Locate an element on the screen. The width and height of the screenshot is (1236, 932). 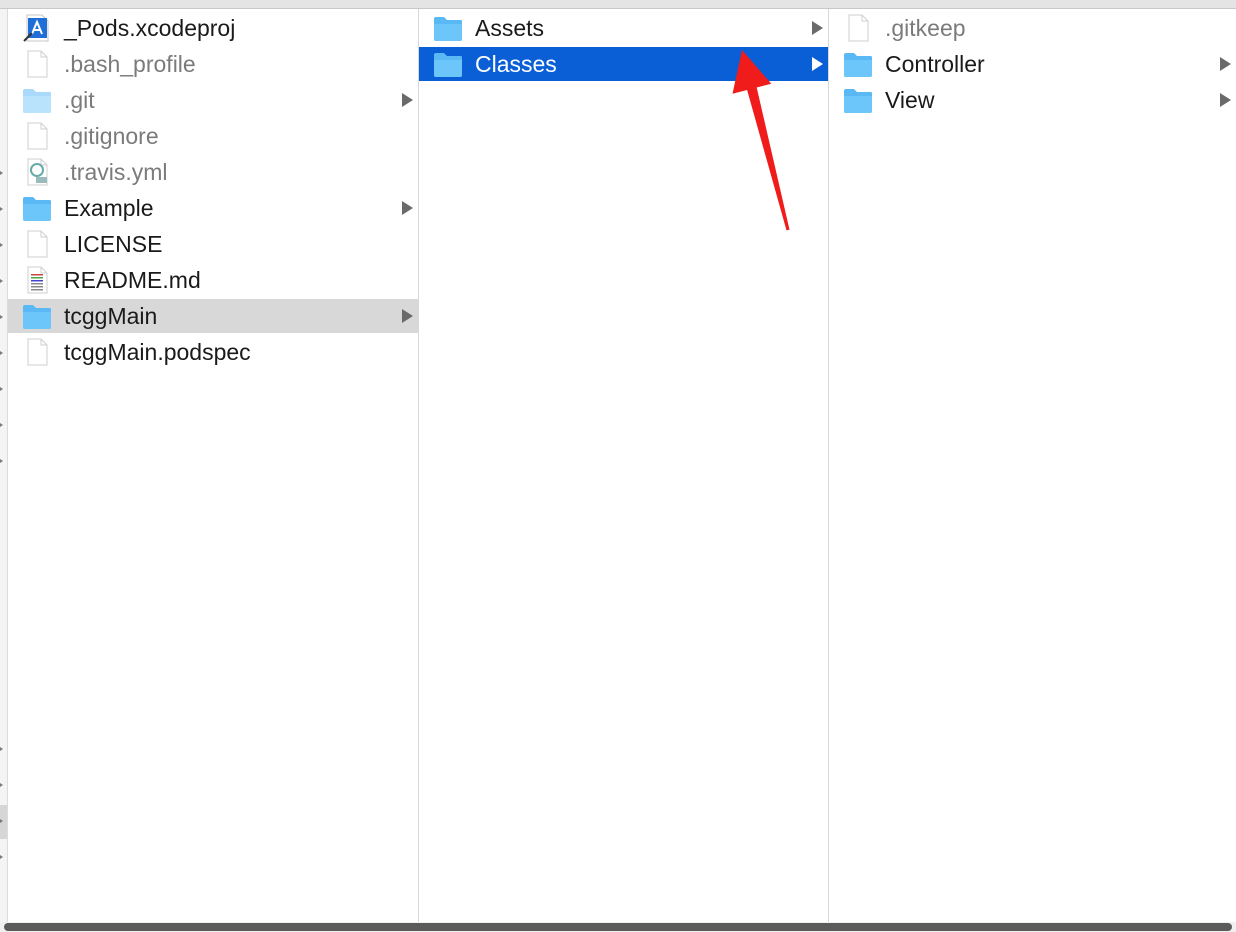
red-arrow-shape is located at coordinates (761, 140).